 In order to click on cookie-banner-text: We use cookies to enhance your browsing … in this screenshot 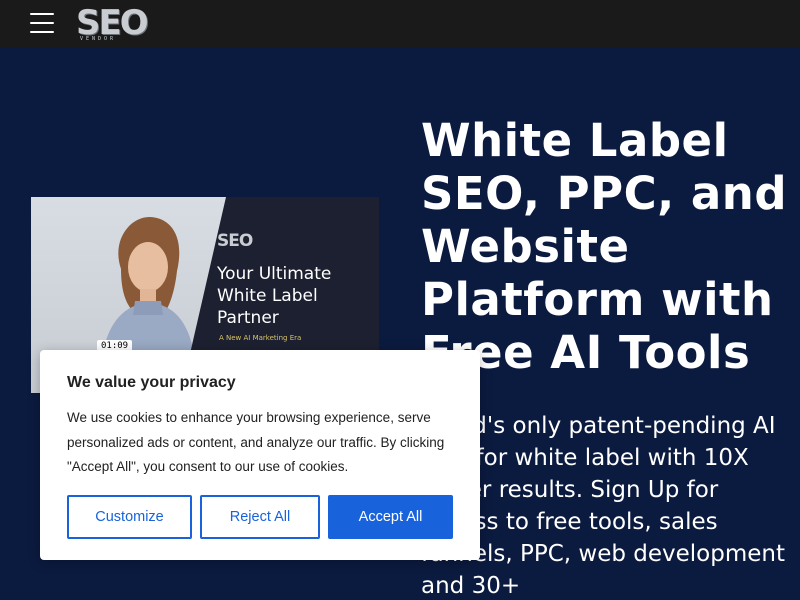, I will do `click(256, 442)`.